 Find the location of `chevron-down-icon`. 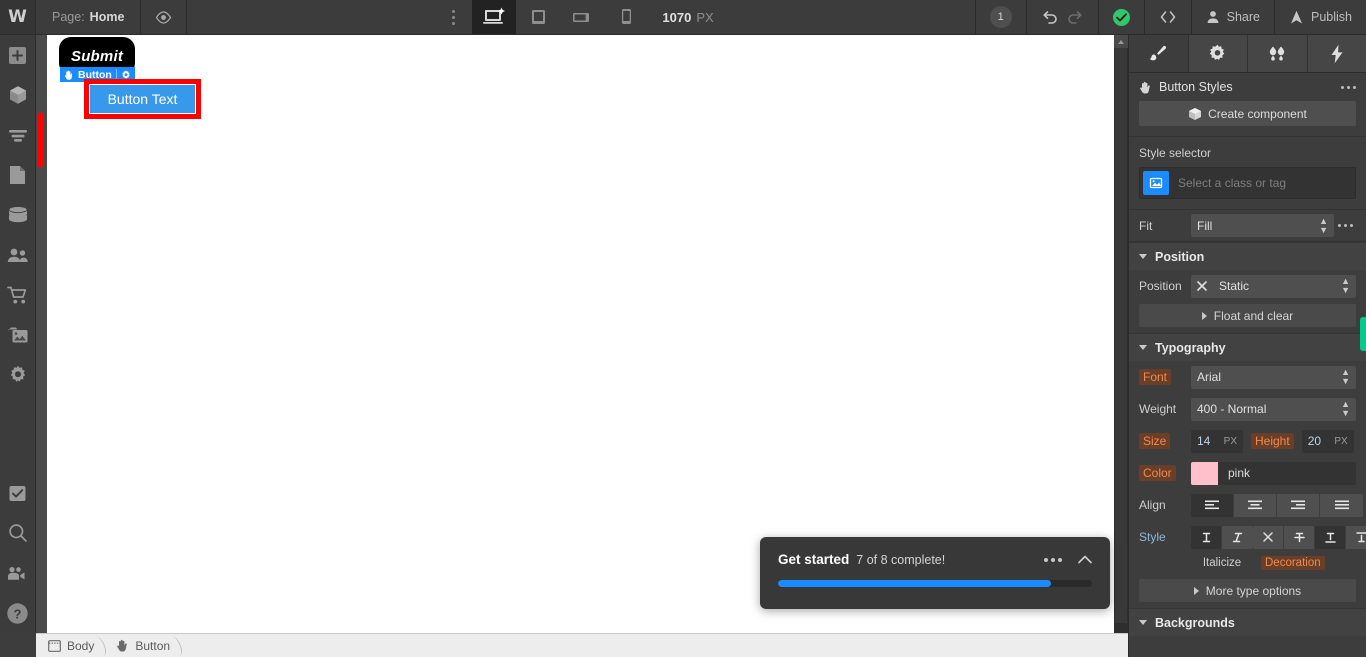

chevron-down-icon is located at coordinates (1143, 622).